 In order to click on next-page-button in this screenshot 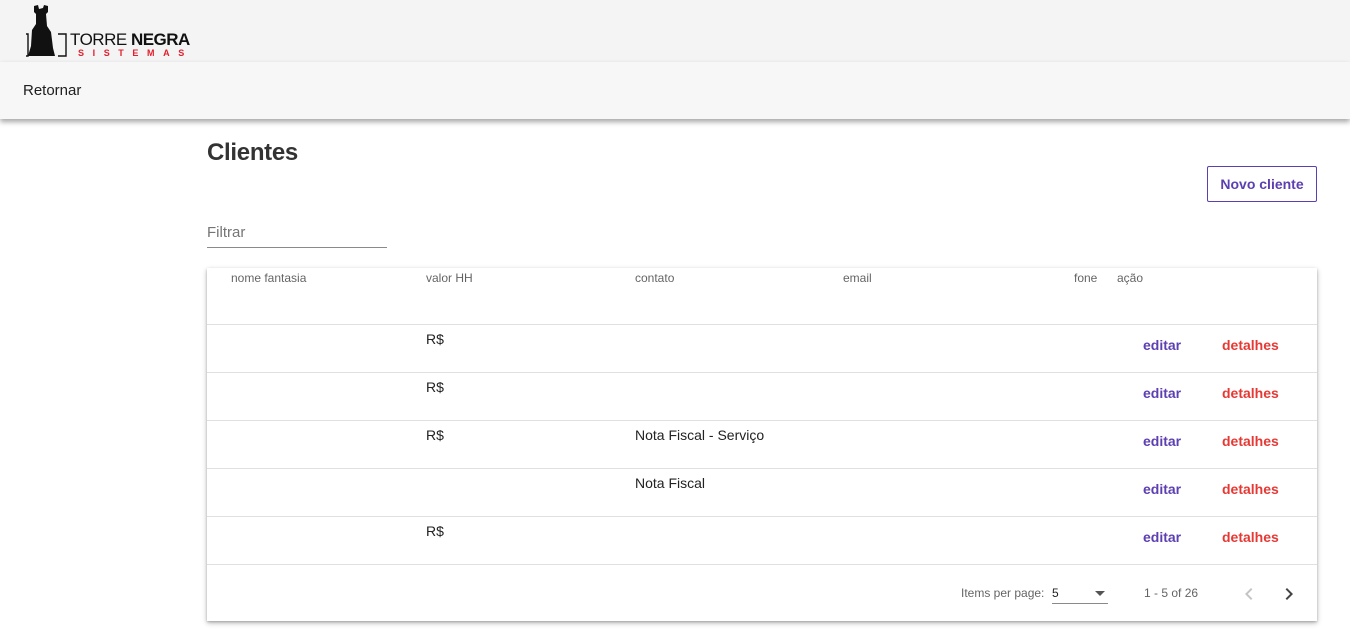, I will do `click(1289, 594)`.